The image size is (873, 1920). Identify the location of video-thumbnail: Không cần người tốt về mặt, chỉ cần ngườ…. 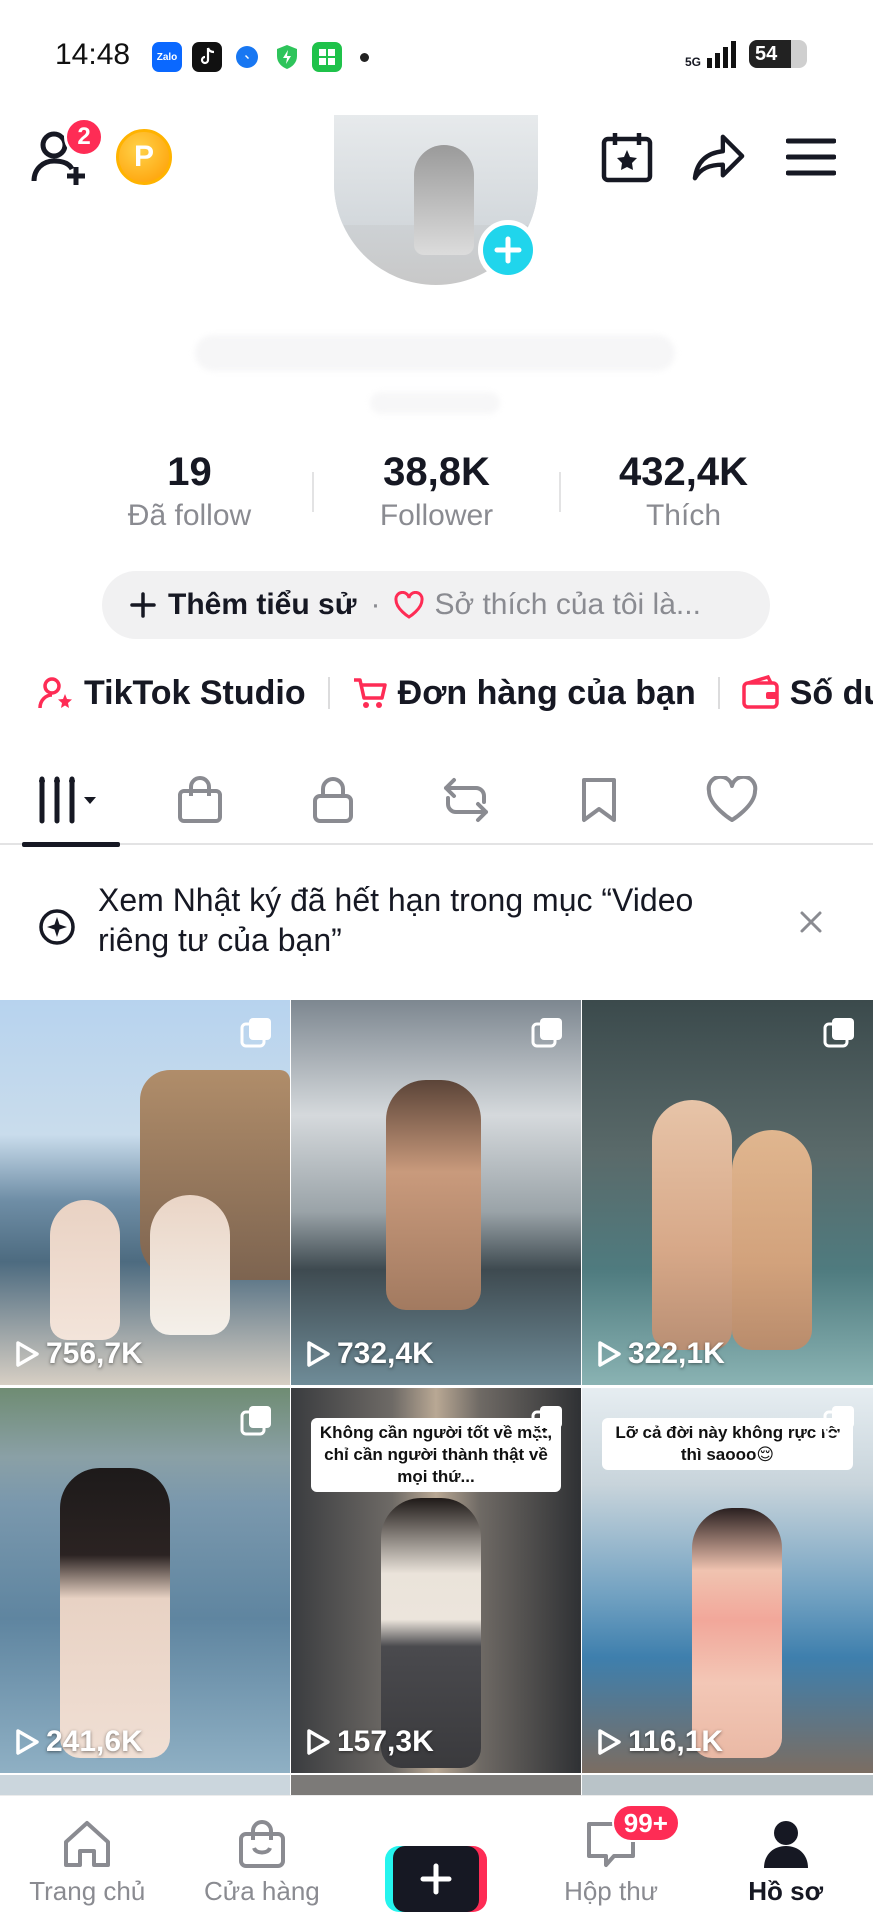
(436, 1580).